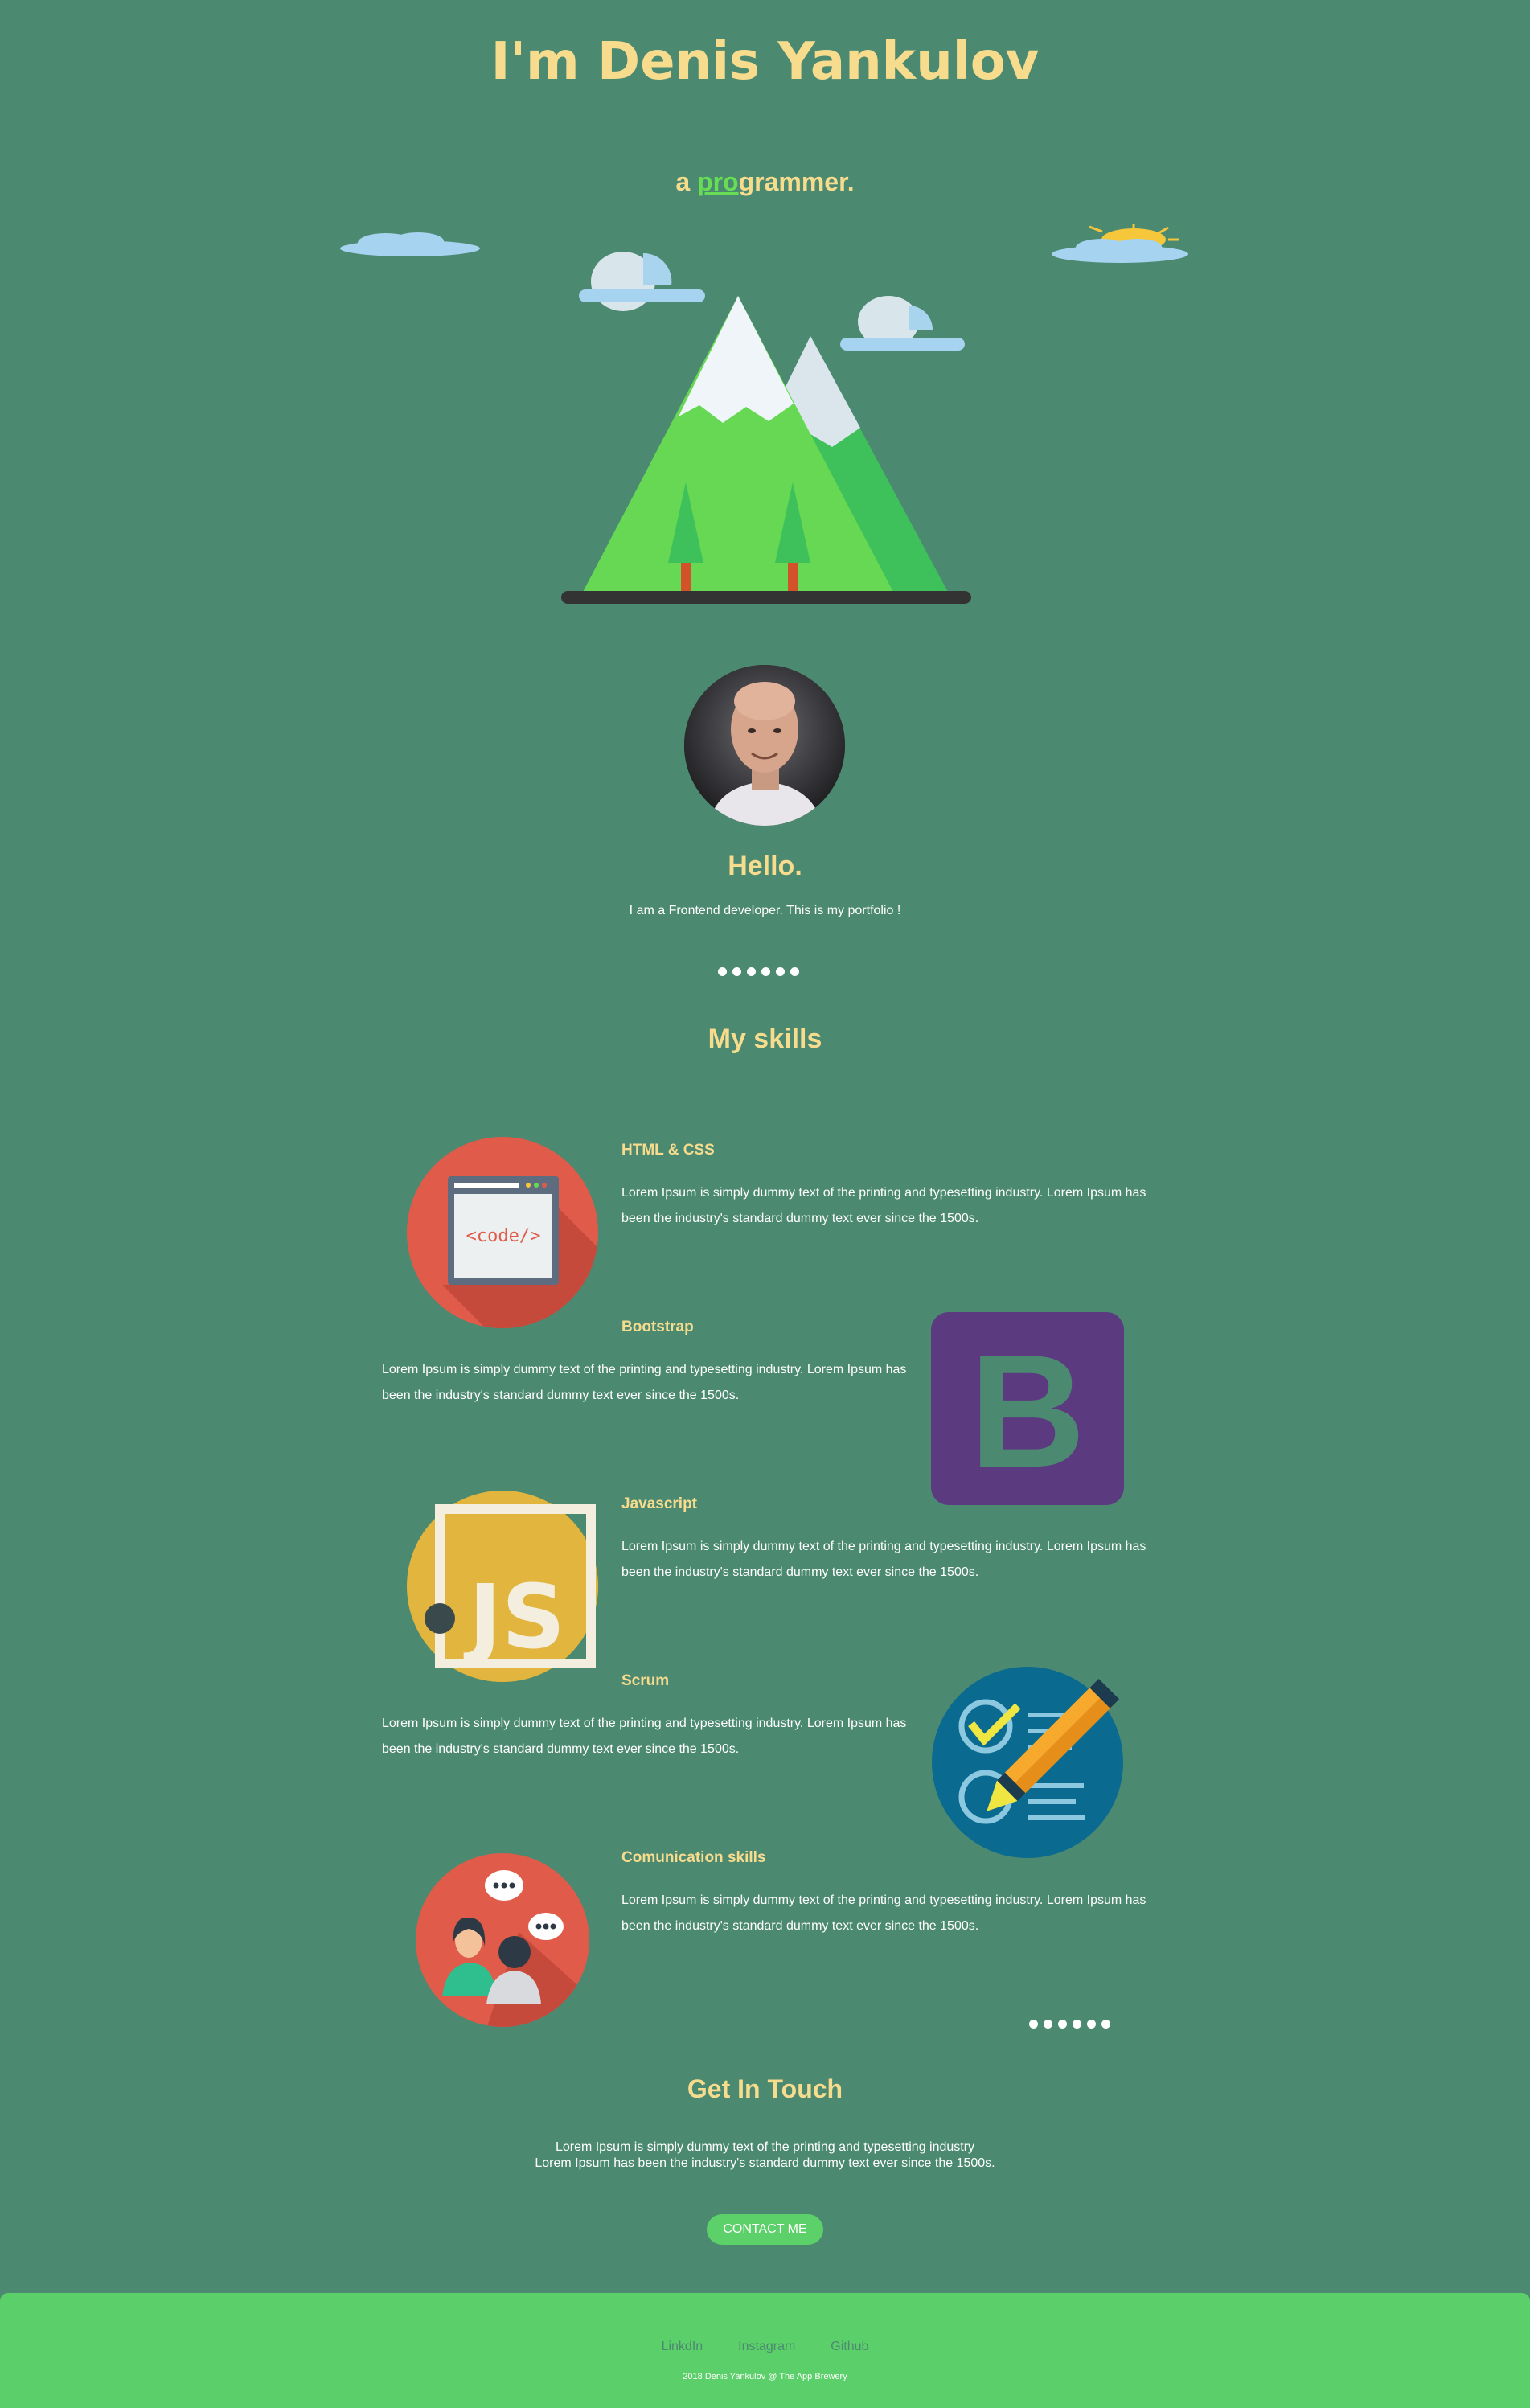 The height and width of the screenshot is (2408, 1530). What do you see at coordinates (1120, 244) in the screenshot?
I see `sun-cloud-icon` at bounding box center [1120, 244].